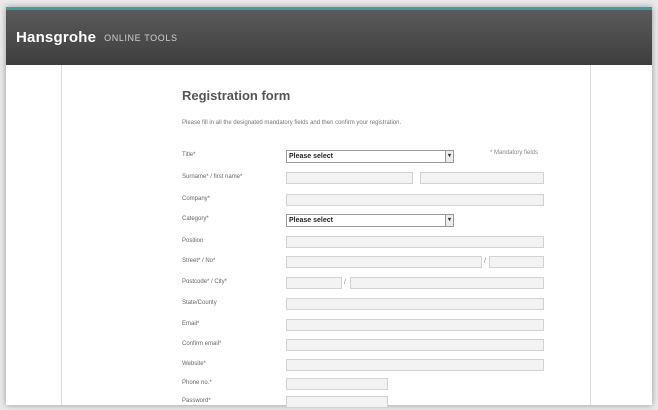 Image resolution: width=658 pixels, height=410 pixels. What do you see at coordinates (189, 155) in the screenshot?
I see `title-label: Title*` at bounding box center [189, 155].